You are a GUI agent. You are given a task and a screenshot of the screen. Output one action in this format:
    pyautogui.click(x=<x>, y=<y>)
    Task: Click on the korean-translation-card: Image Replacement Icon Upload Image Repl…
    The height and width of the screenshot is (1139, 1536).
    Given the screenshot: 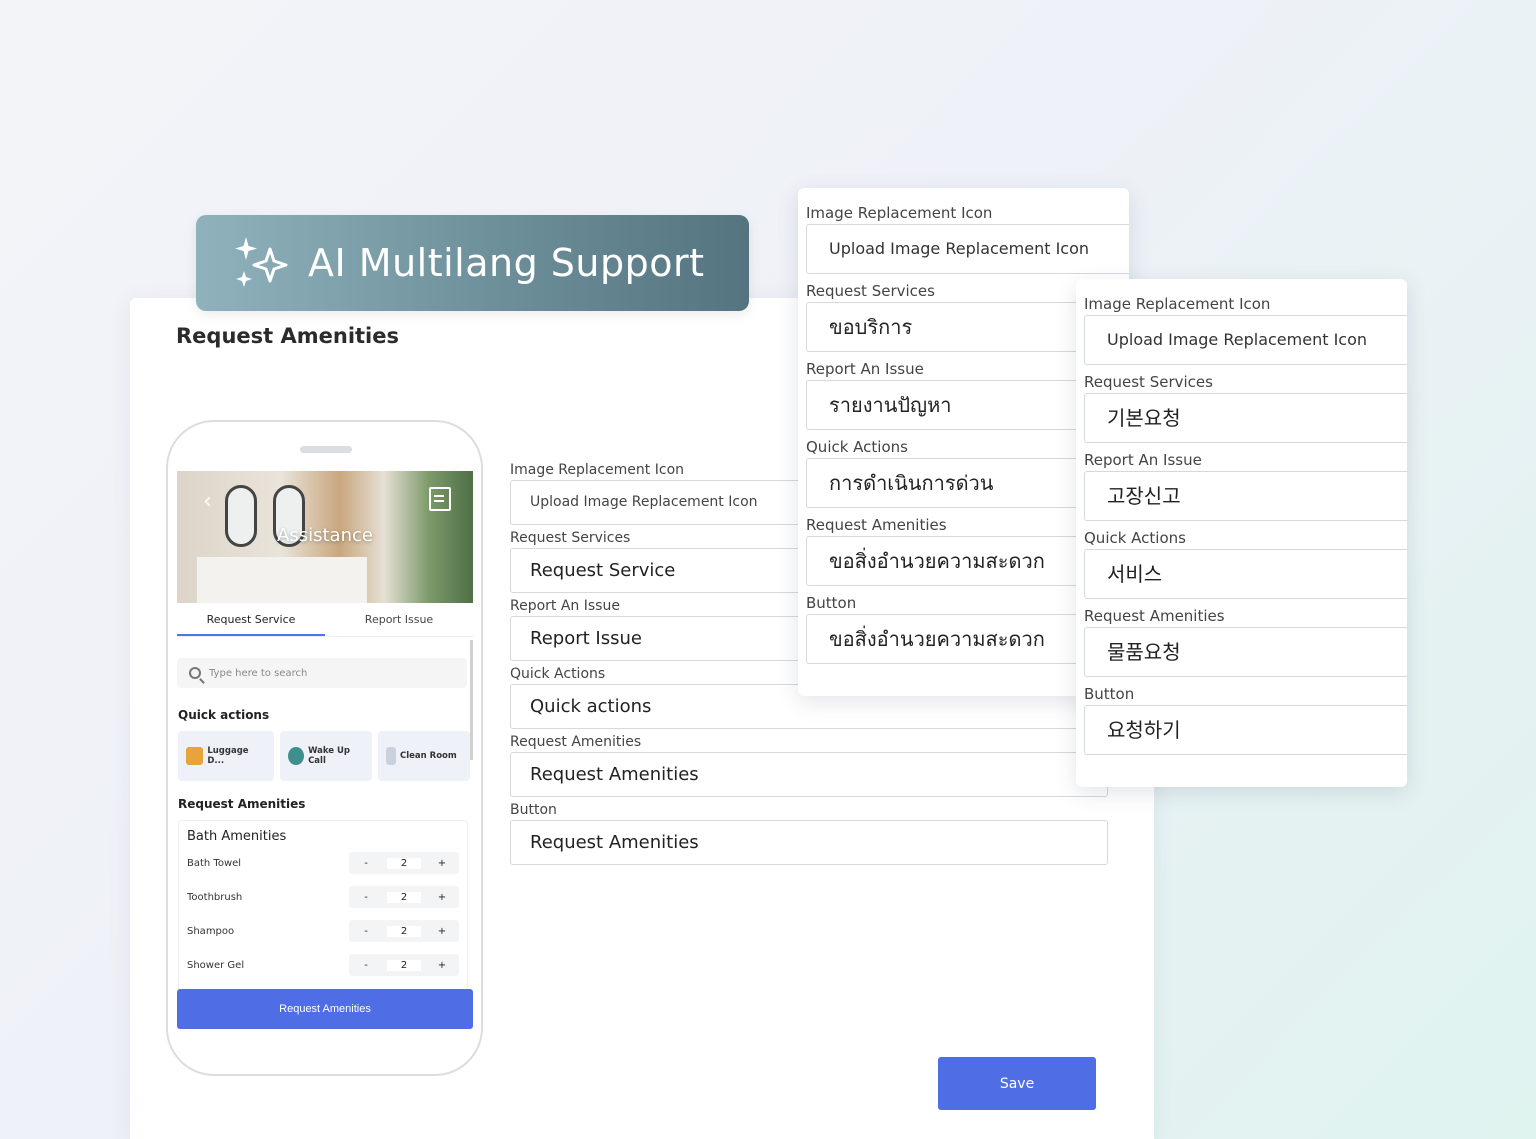 What is the action you would take?
    pyautogui.click(x=1241, y=533)
    